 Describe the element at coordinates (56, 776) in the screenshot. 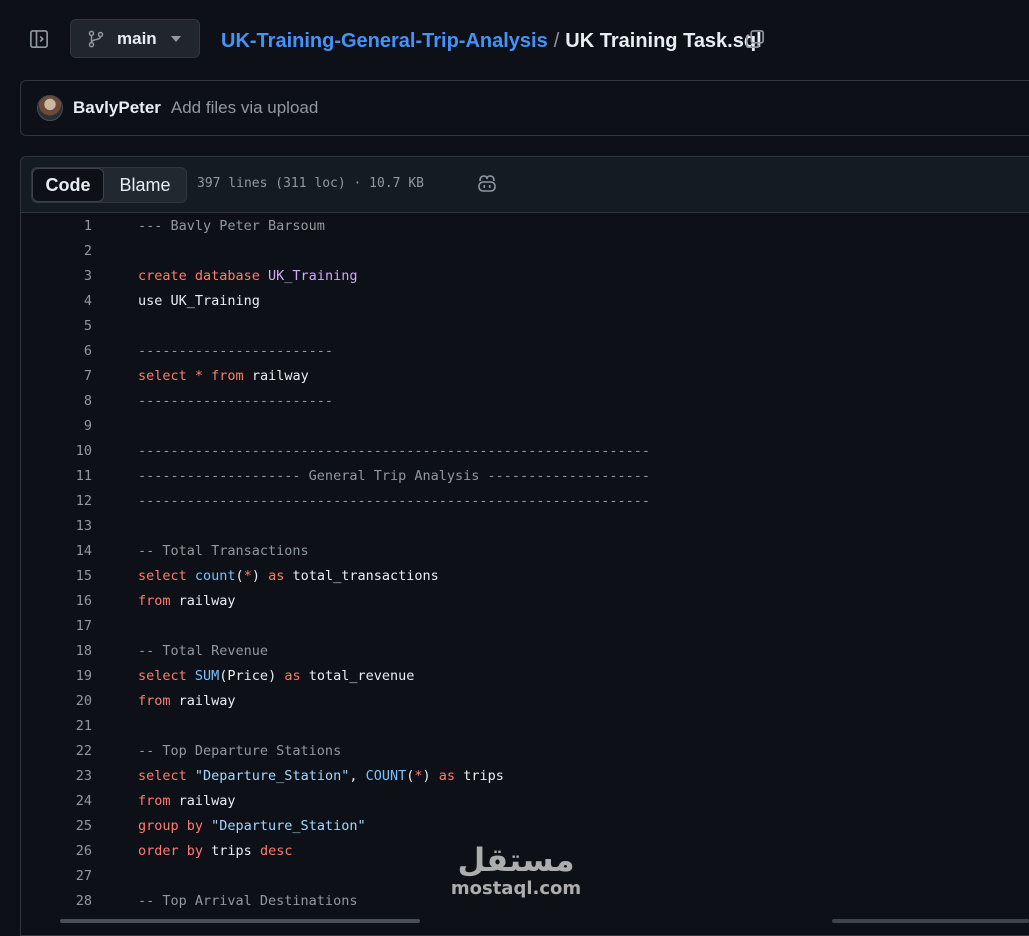

I see `line-number: 23` at that location.